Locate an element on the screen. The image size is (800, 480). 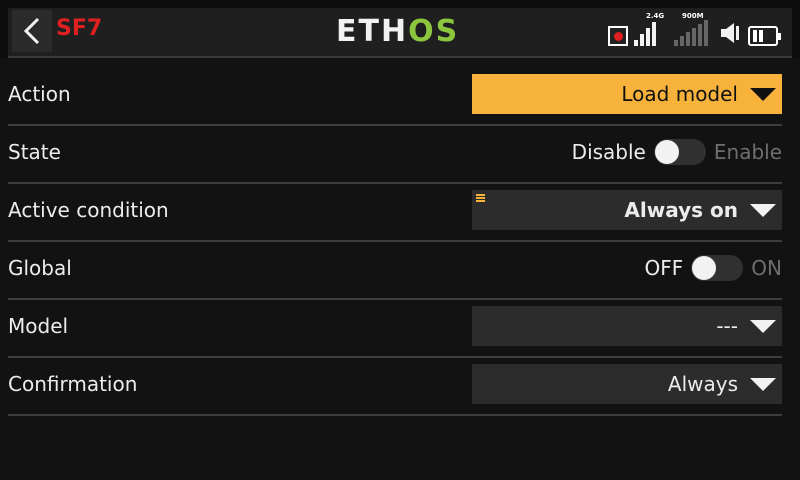
speaker-muted-icon is located at coordinates (731, 33).